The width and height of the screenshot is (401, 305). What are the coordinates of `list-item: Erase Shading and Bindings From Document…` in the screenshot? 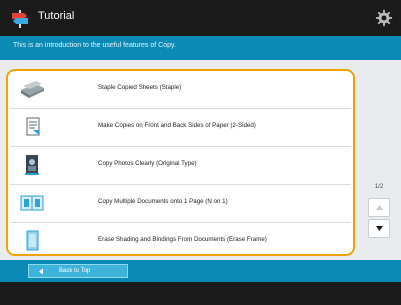 It's located at (180, 238).